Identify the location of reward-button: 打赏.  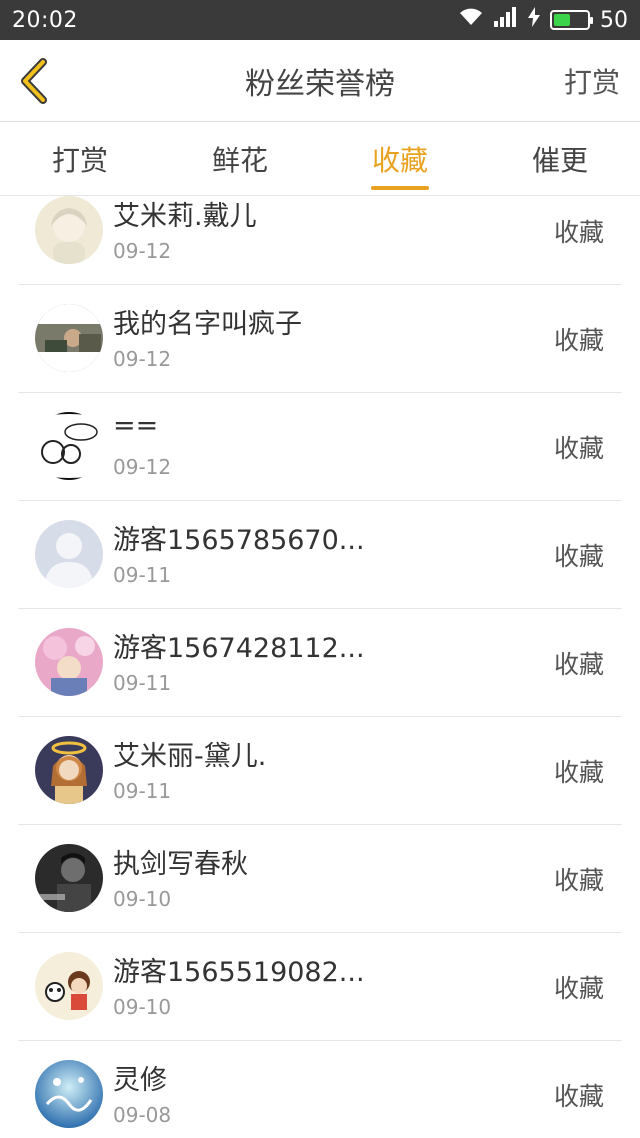
(592, 81).